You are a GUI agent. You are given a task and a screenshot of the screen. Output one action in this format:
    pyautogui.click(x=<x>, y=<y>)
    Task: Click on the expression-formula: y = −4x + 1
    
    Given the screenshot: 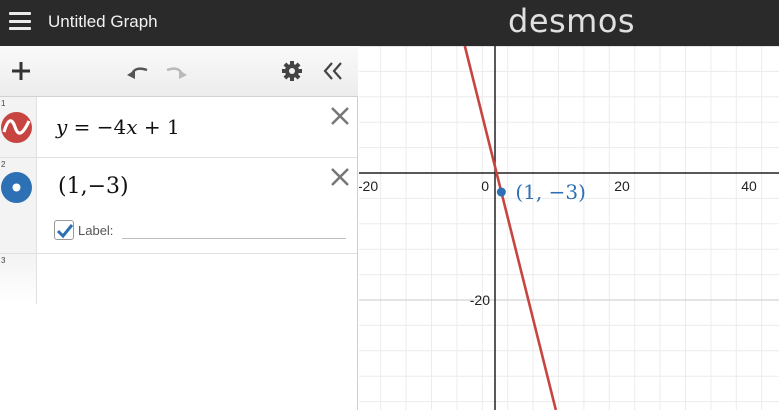 What is the action you would take?
    pyautogui.click(x=118, y=127)
    